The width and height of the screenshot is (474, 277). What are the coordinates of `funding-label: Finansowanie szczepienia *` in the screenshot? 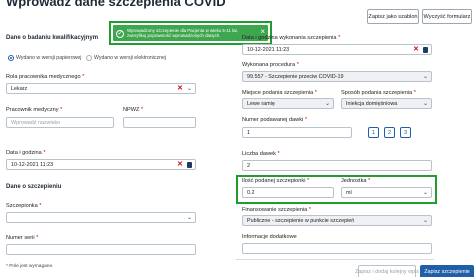 It's located at (277, 210).